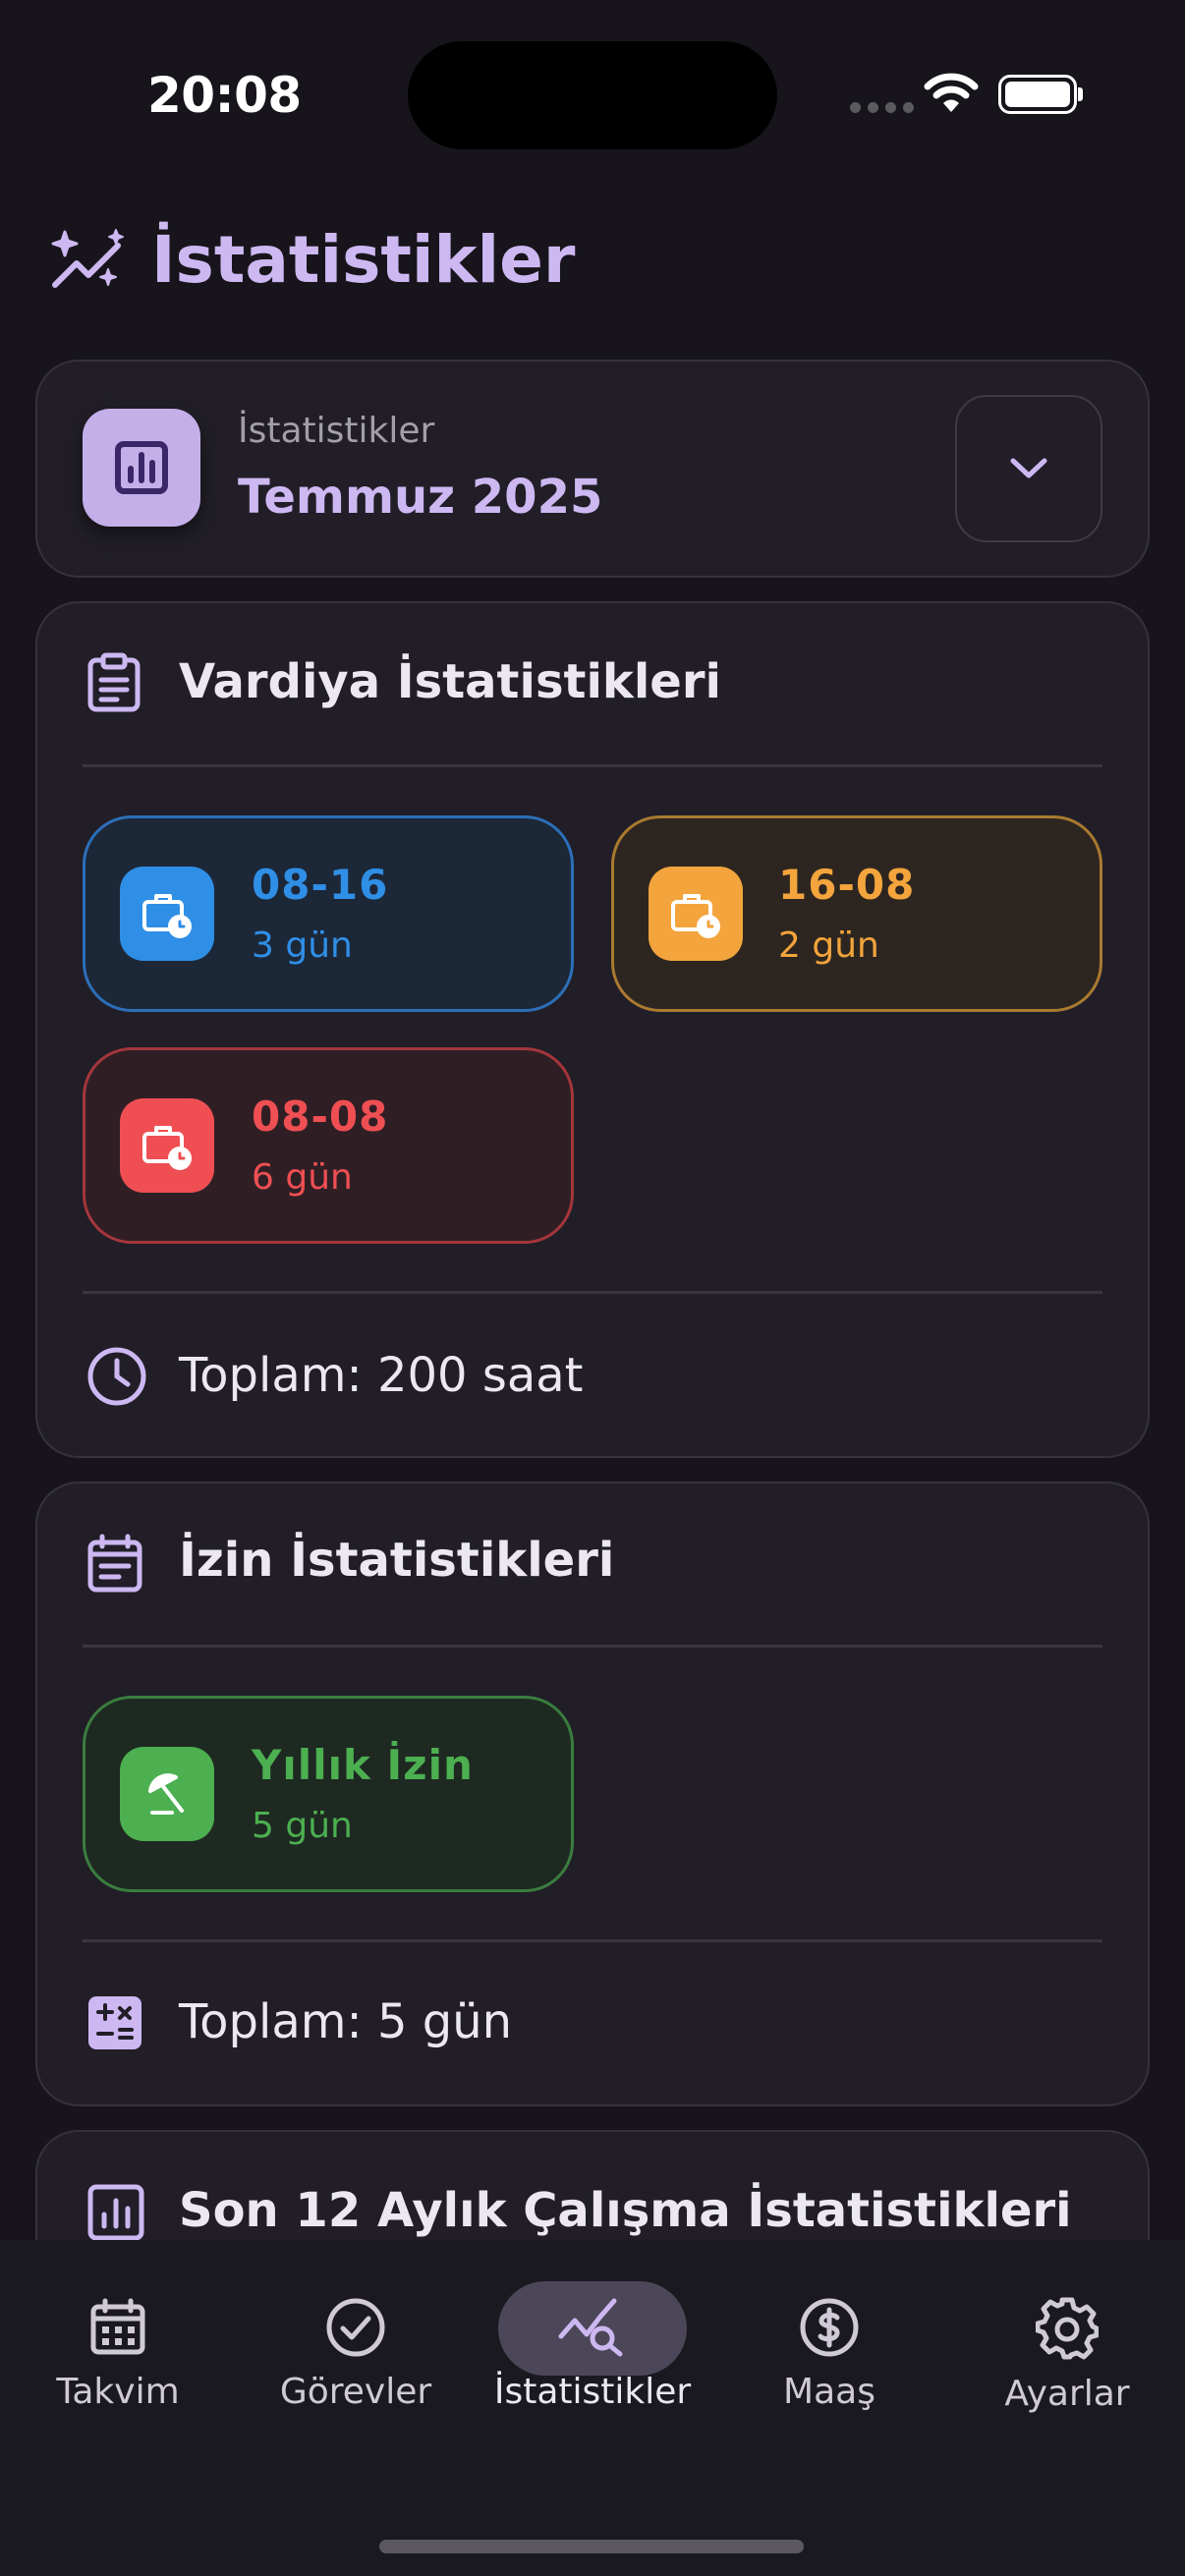 This screenshot has height=2576, width=1185. Describe the element at coordinates (167, 1794) in the screenshot. I see `beach-umbrella-icon` at that location.